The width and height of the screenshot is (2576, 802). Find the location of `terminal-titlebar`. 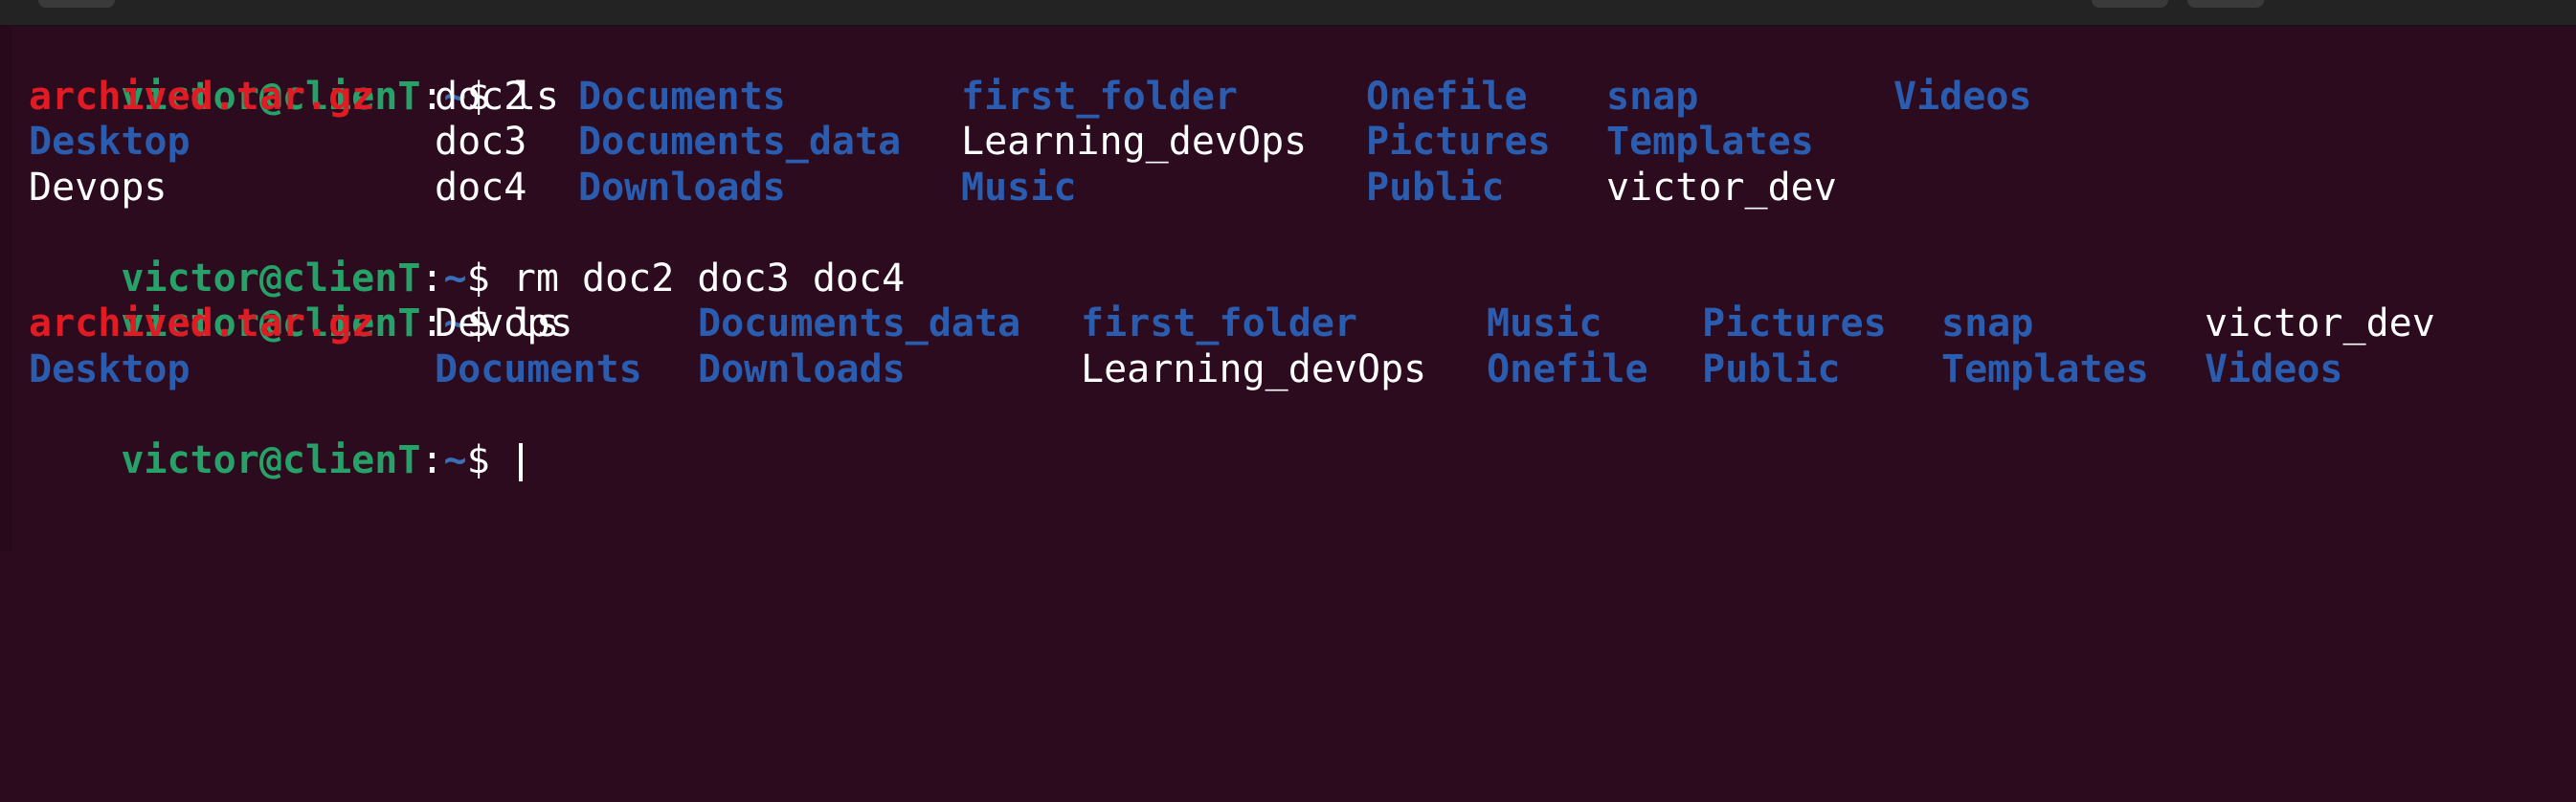

terminal-titlebar is located at coordinates (1288, 13).